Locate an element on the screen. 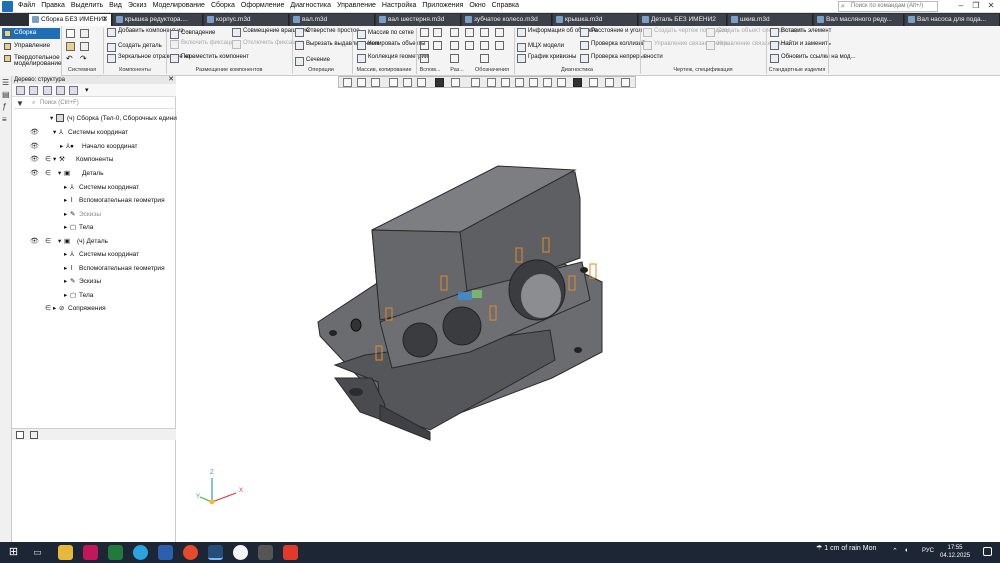 This screenshot has width=1000, height=563. start-icon: ⊞ is located at coordinates (13, 552).